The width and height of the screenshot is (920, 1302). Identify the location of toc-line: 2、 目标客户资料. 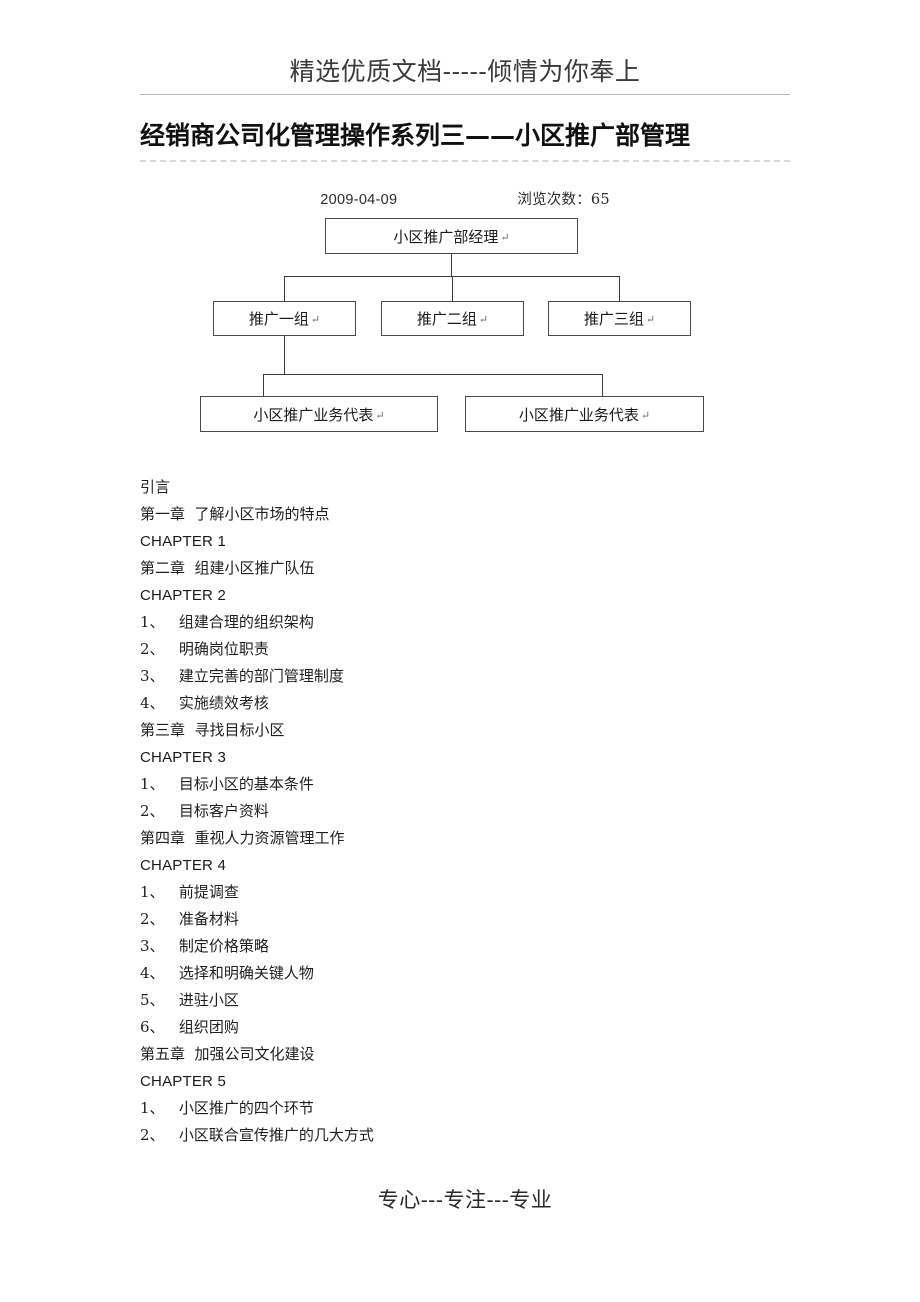
(204, 811).